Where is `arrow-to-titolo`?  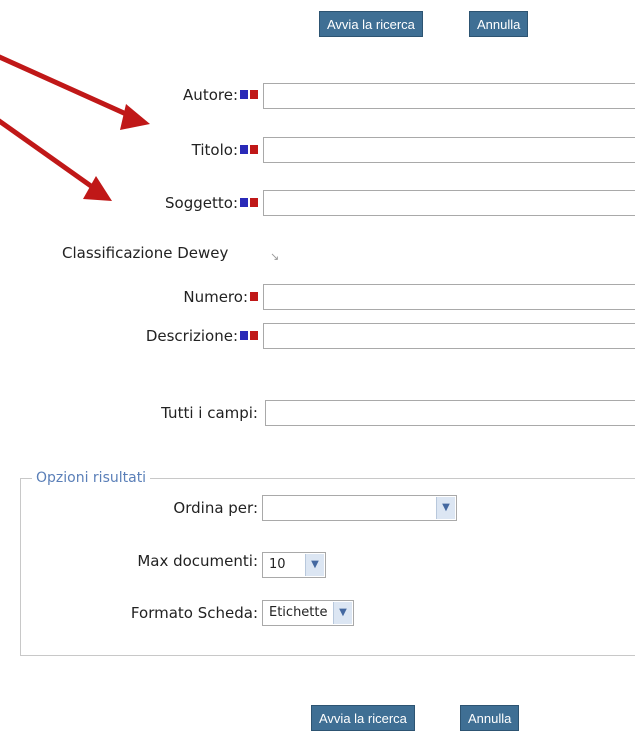 arrow-to-titolo is located at coordinates (68, 87).